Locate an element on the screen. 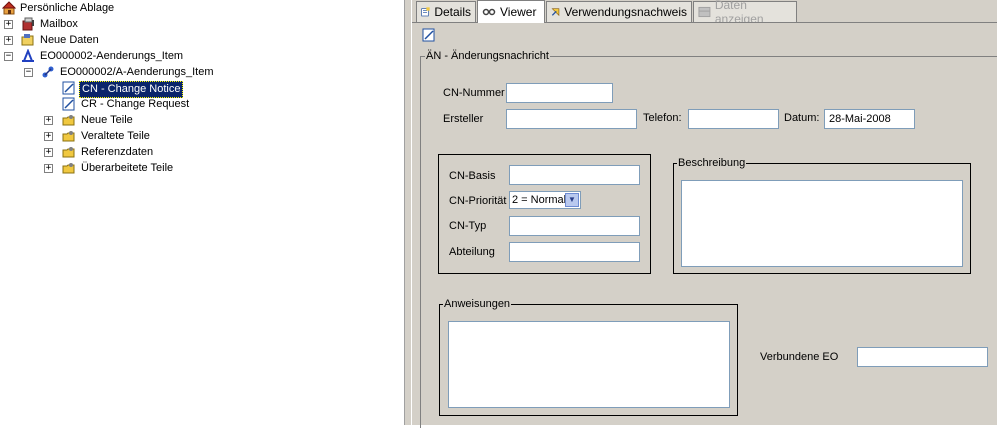  cn-nummer-label: CN-Nummer is located at coordinates (474, 93).